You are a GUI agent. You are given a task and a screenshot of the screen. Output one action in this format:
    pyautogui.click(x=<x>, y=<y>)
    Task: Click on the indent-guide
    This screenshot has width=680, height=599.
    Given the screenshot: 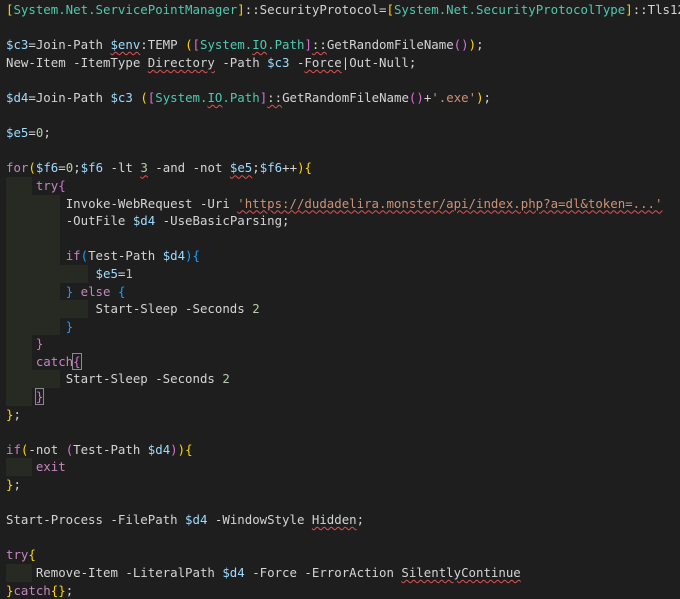 What is the action you would take?
    pyautogui.click(x=19, y=238)
    